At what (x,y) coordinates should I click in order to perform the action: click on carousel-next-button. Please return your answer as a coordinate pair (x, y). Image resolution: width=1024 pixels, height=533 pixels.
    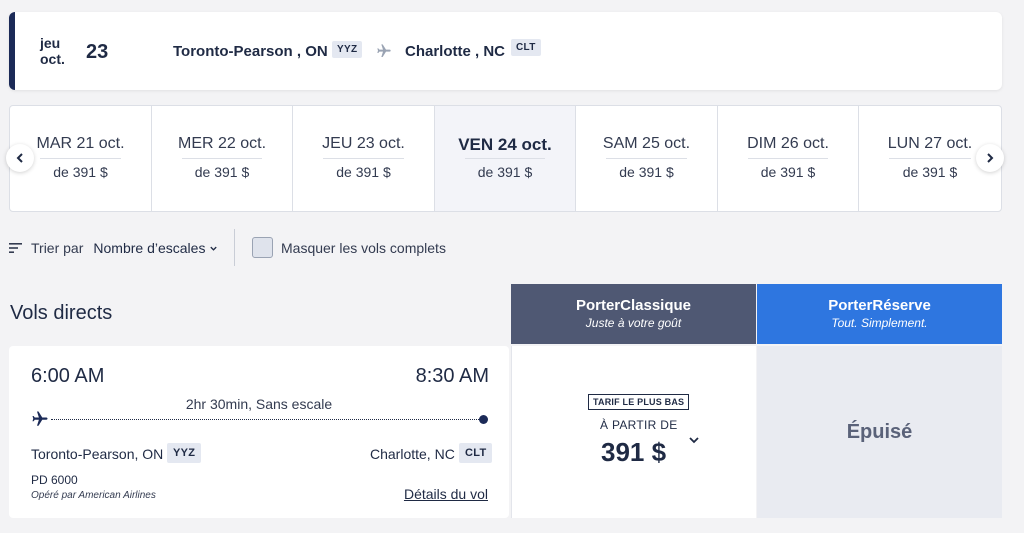
    Looking at the image, I should click on (990, 158).